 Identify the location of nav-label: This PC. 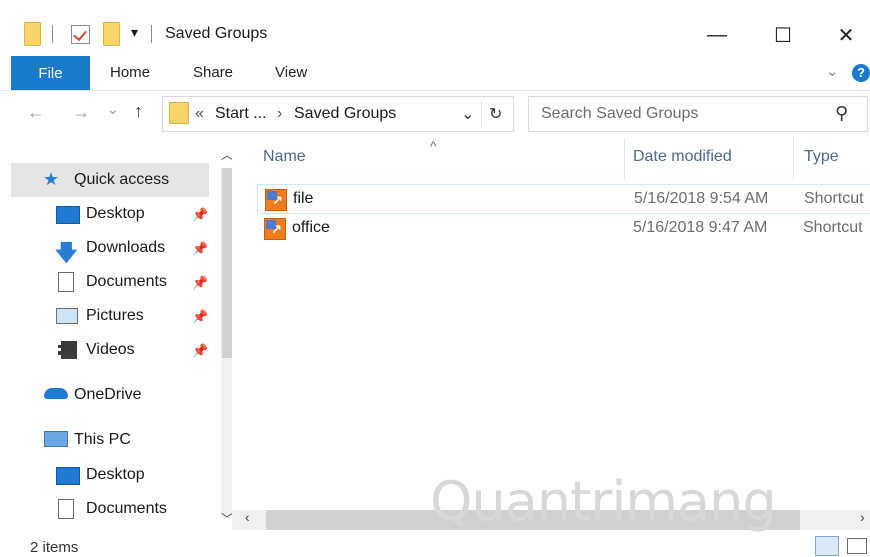
(102, 439).